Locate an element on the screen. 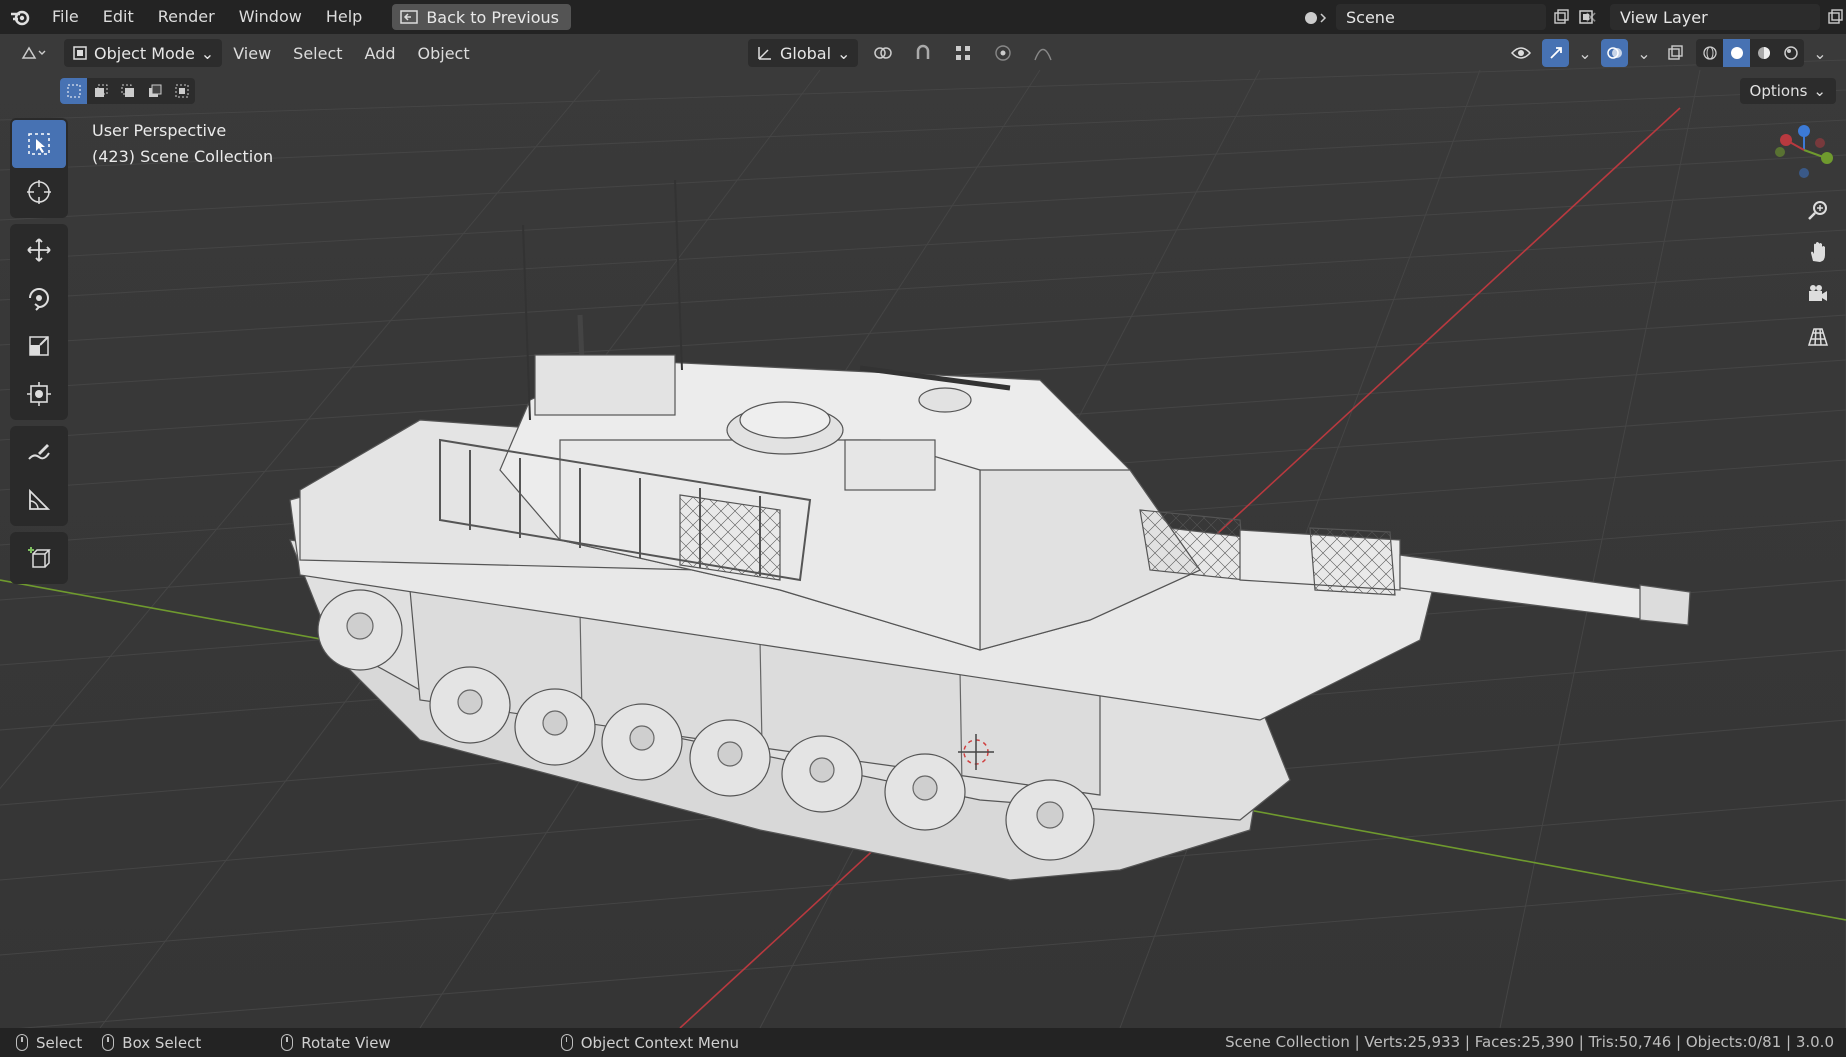 This screenshot has height=1057, width=1846. solid-shading-icon is located at coordinates (1736, 53).